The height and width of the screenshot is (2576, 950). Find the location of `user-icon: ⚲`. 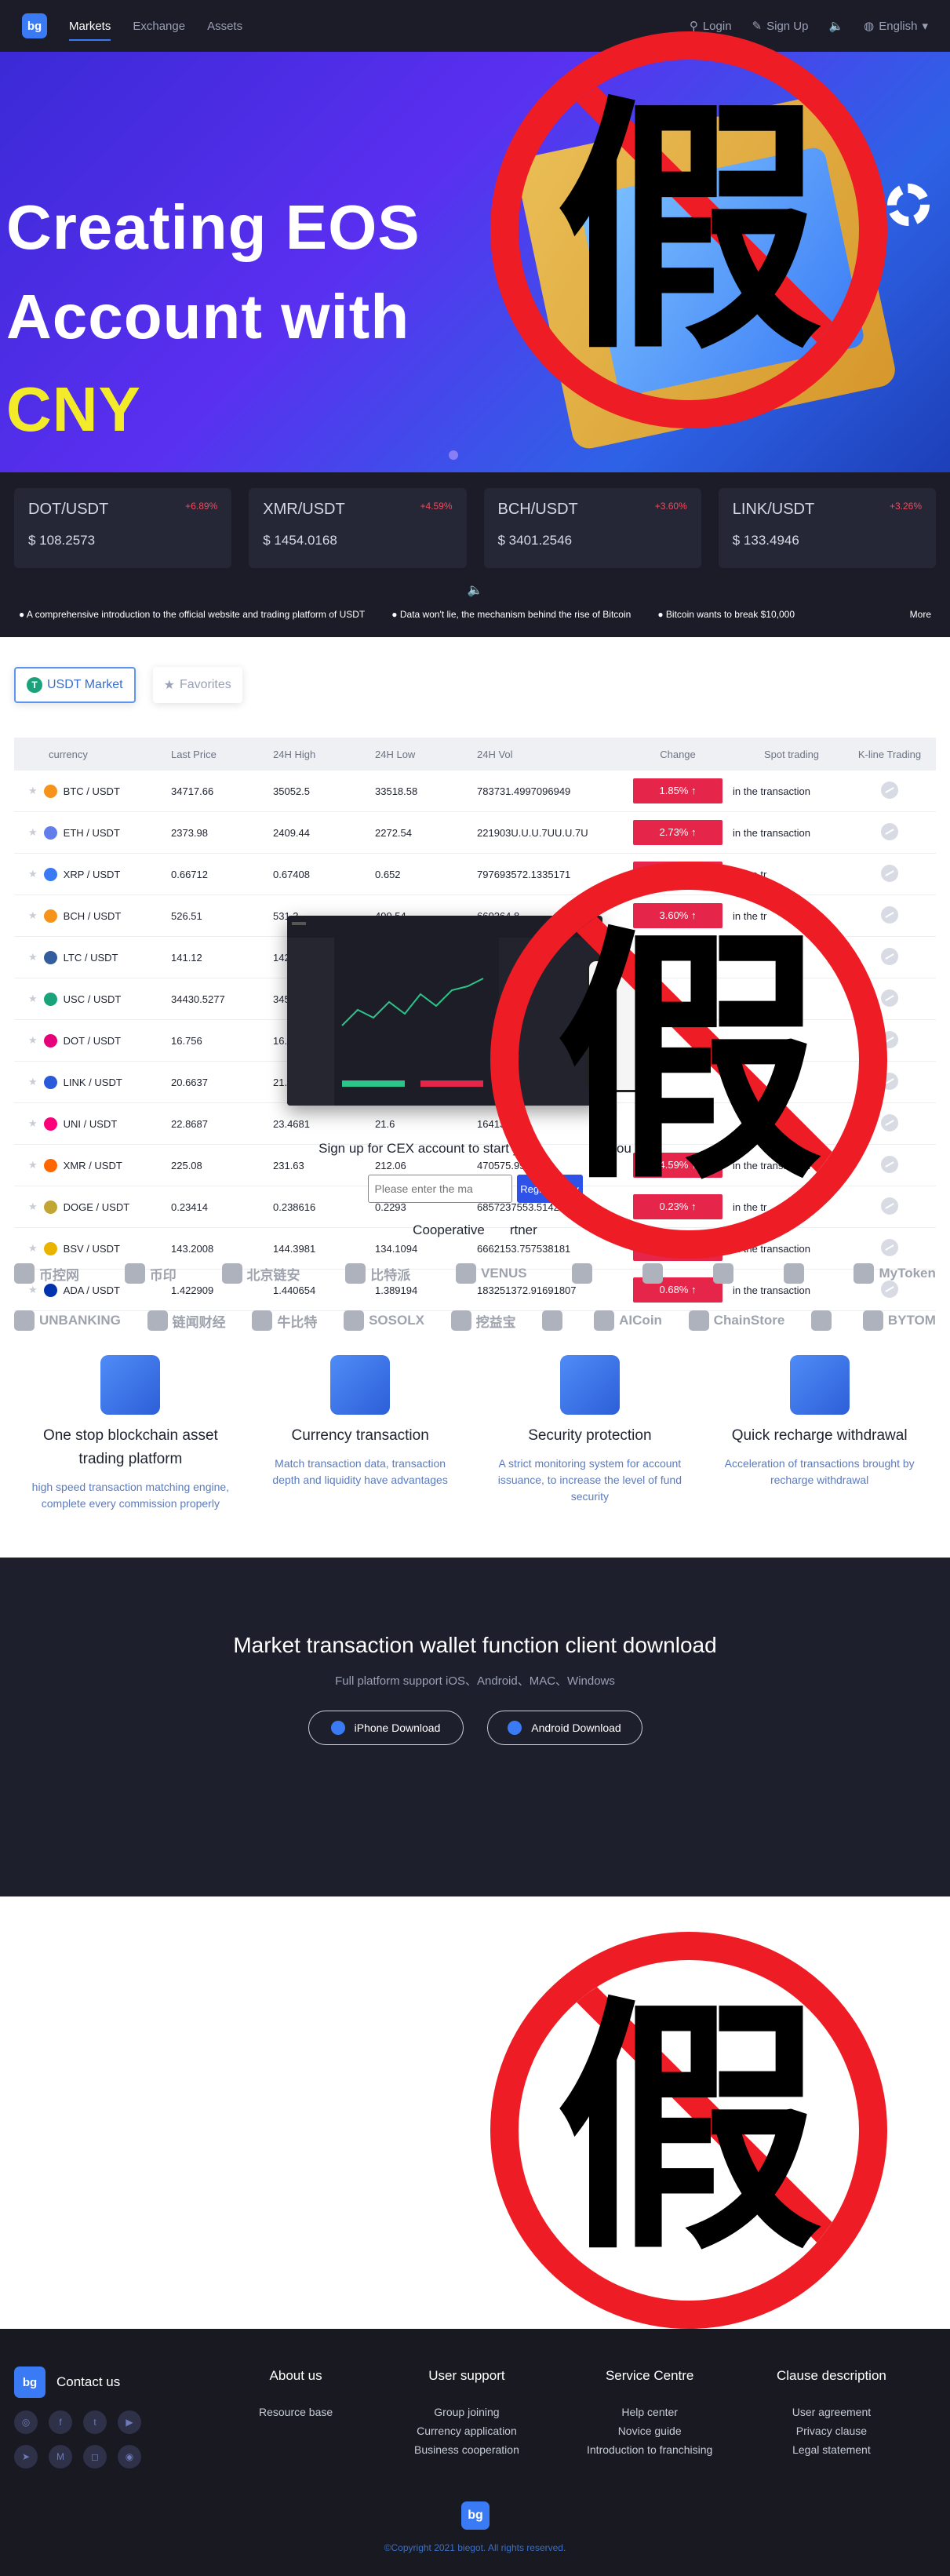

user-icon: ⚲ is located at coordinates (693, 26).